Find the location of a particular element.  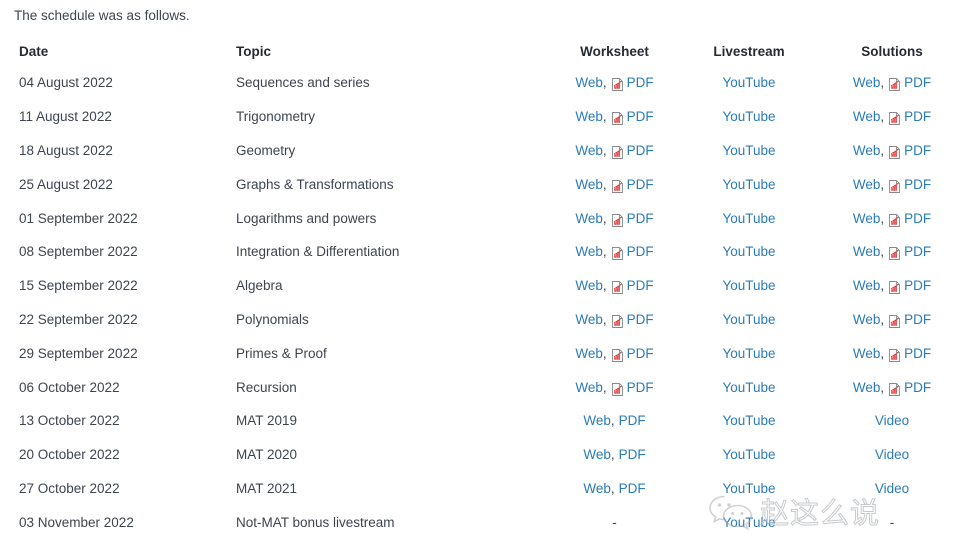

cell-worksheet: - is located at coordinates (614, 522).